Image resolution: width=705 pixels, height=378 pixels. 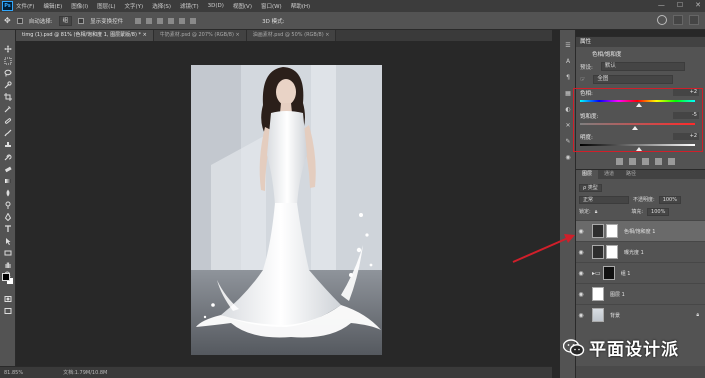 What do you see at coordinates (568, 109) in the screenshot?
I see `adjustments-icon: ◐` at bounding box center [568, 109].